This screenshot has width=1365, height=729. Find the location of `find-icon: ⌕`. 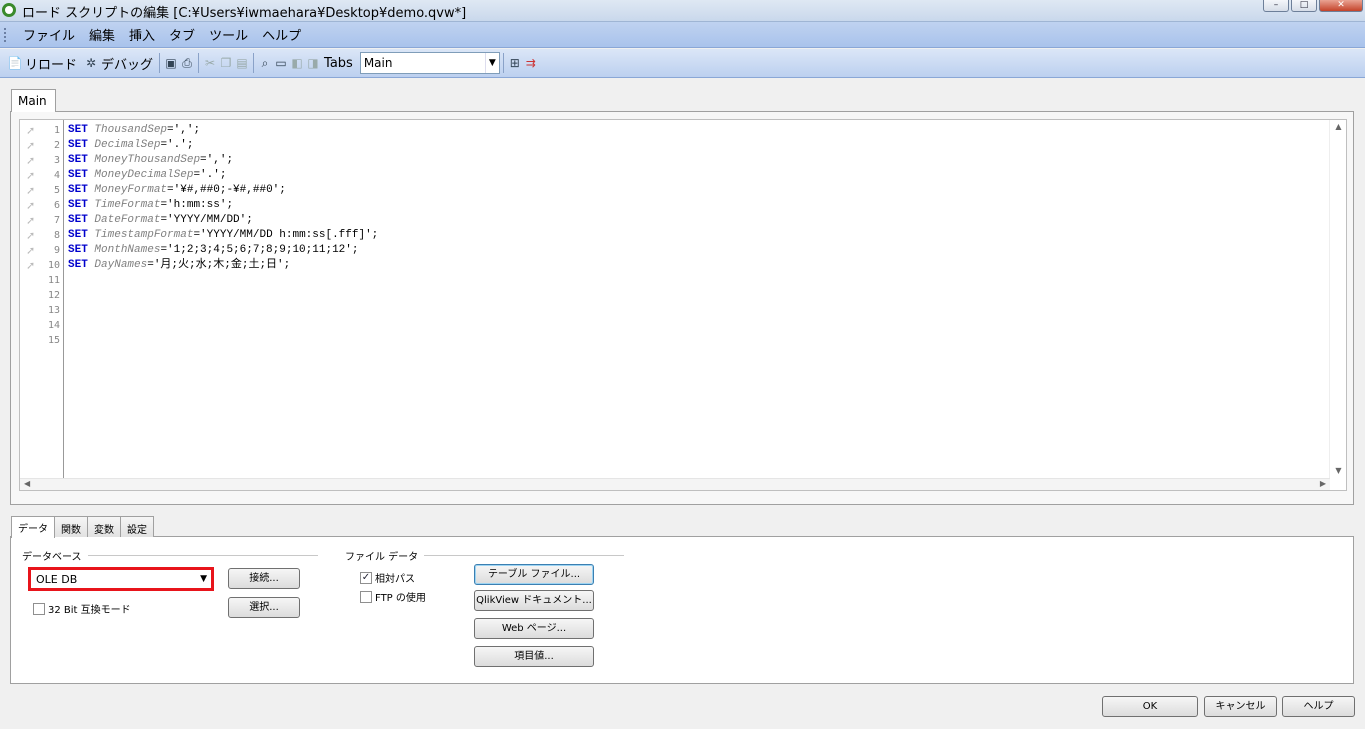

find-icon: ⌕ is located at coordinates (265, 63).